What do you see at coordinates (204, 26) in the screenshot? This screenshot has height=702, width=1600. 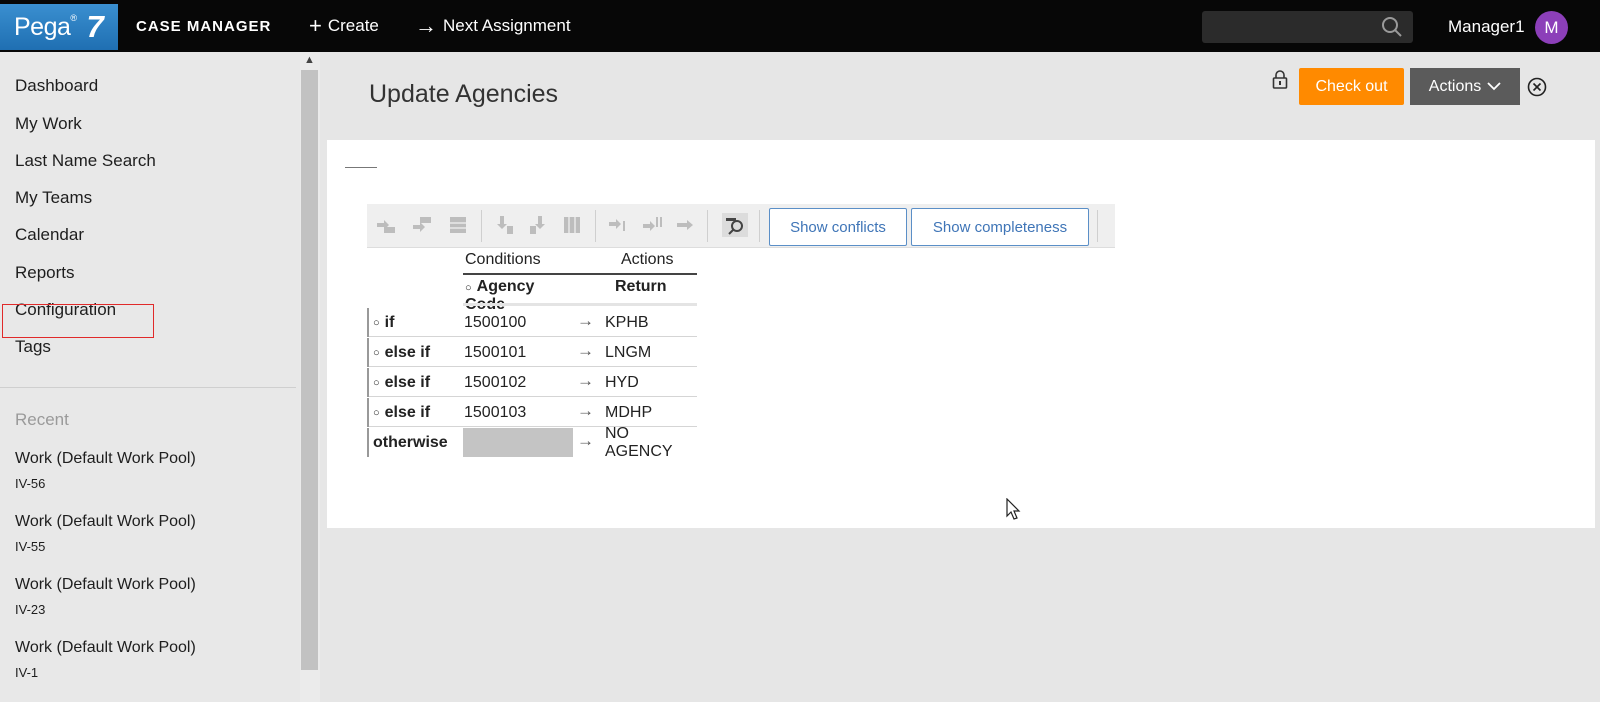 I see `app-name: CASE MANAGER` at bounding box center [204, 26].